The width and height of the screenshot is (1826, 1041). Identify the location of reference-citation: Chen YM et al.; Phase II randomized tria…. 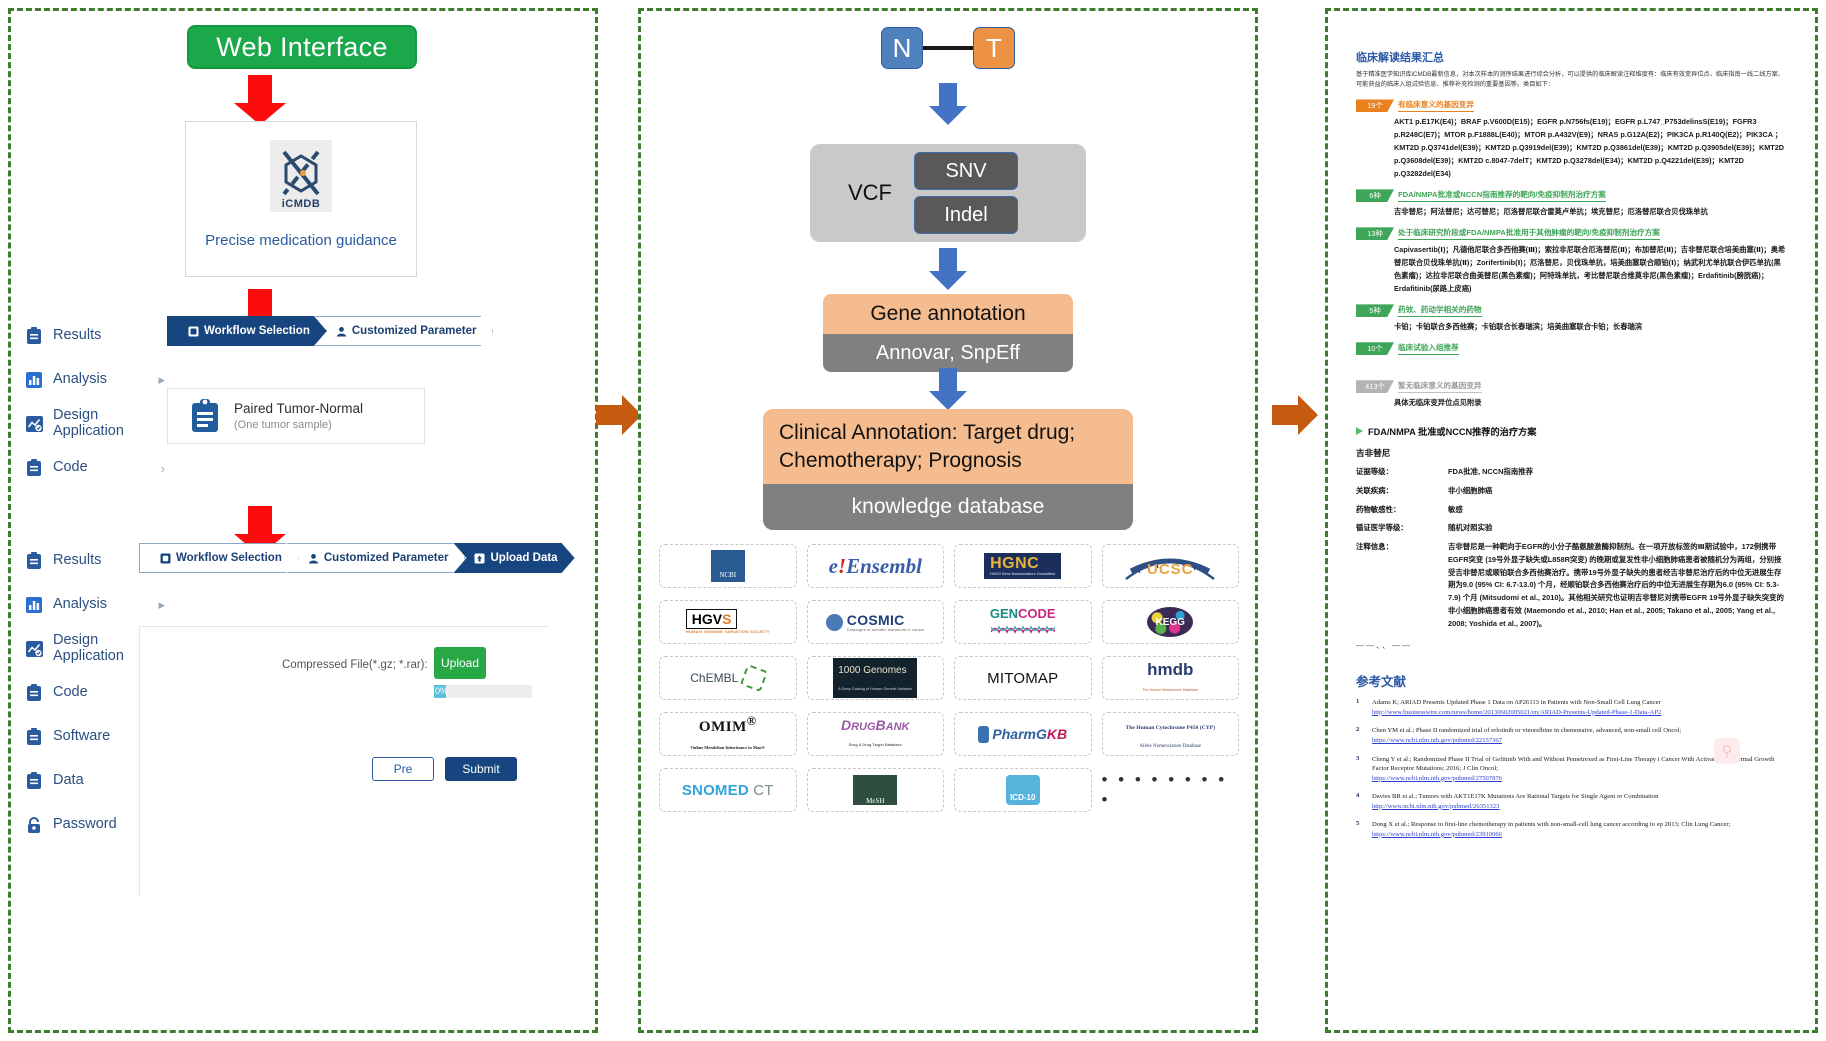
(1527, 731).